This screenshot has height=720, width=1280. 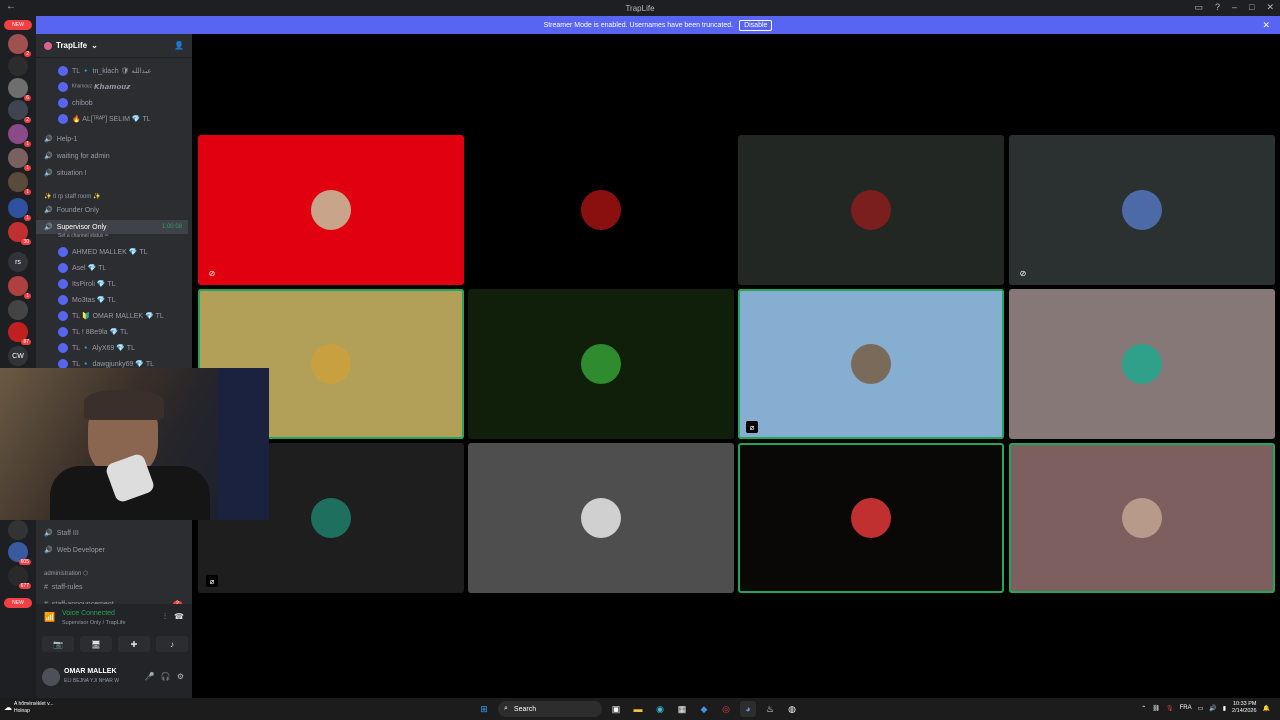 What do you see at coordinates (112, 236) in the screenshot?
I see `channel-status: Set a channel status ✏` at bounding box center [112, 236].